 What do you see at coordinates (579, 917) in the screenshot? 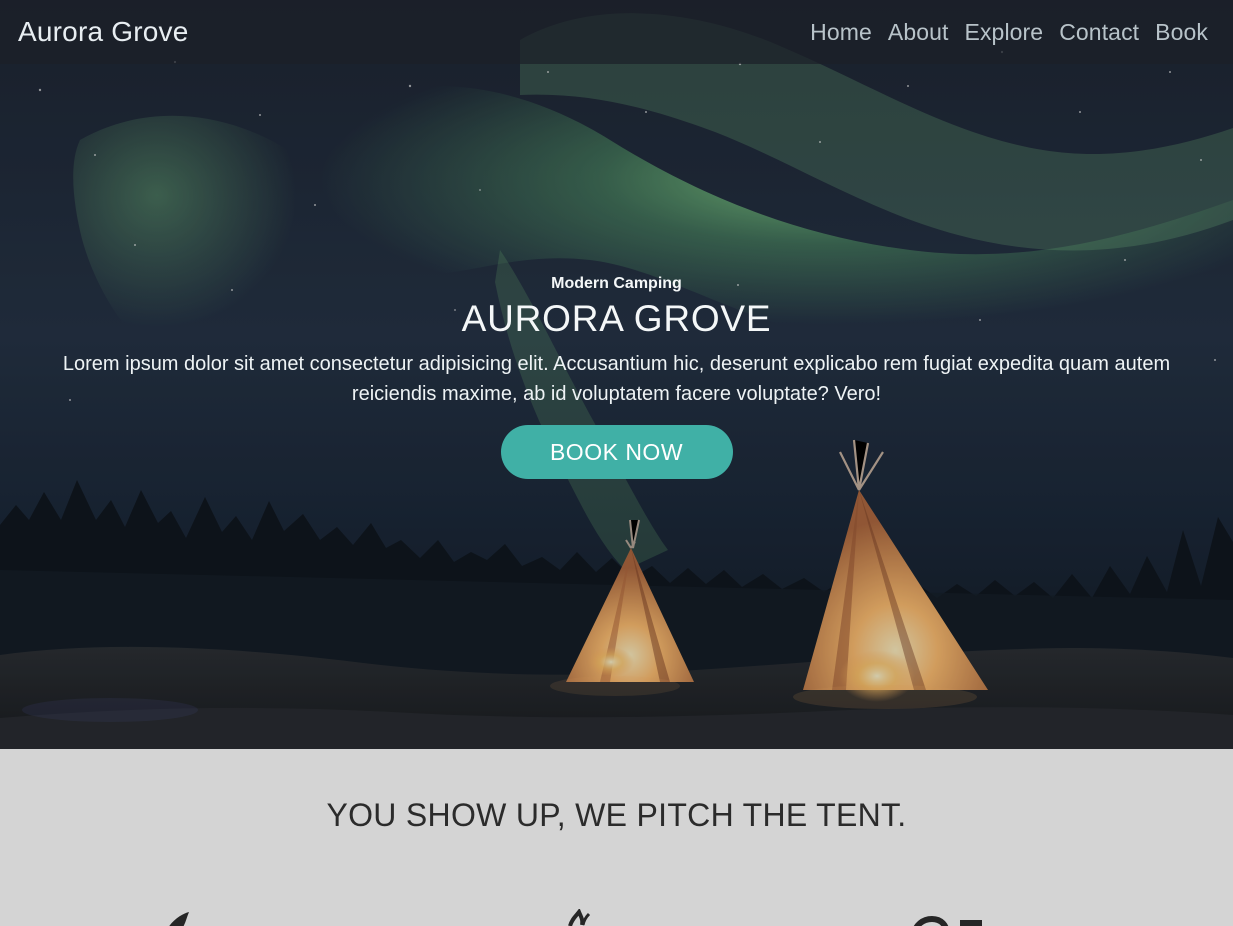
I see `campfire-icon` at bounding box center [579, 917].